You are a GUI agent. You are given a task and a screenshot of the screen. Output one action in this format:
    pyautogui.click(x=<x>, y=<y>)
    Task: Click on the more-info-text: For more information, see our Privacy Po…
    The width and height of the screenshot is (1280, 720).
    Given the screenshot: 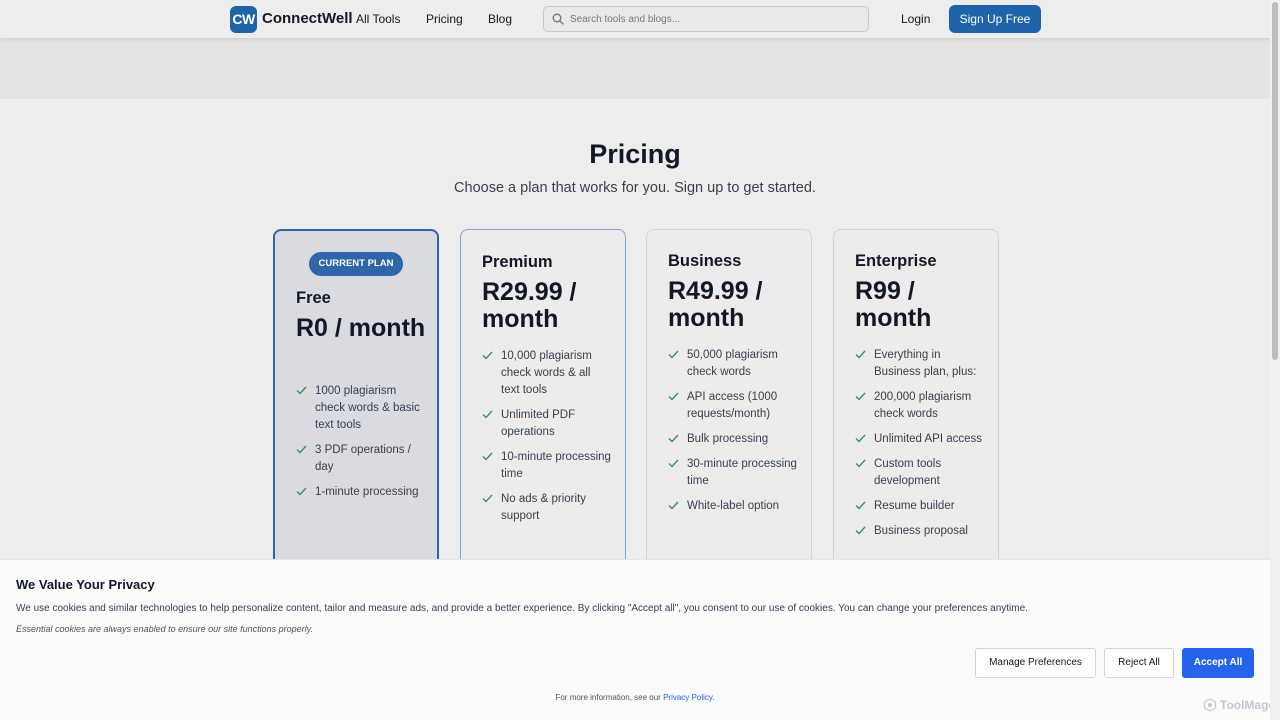 What is the action you would take?
    pyautogui.click(x=635, y=697)
    